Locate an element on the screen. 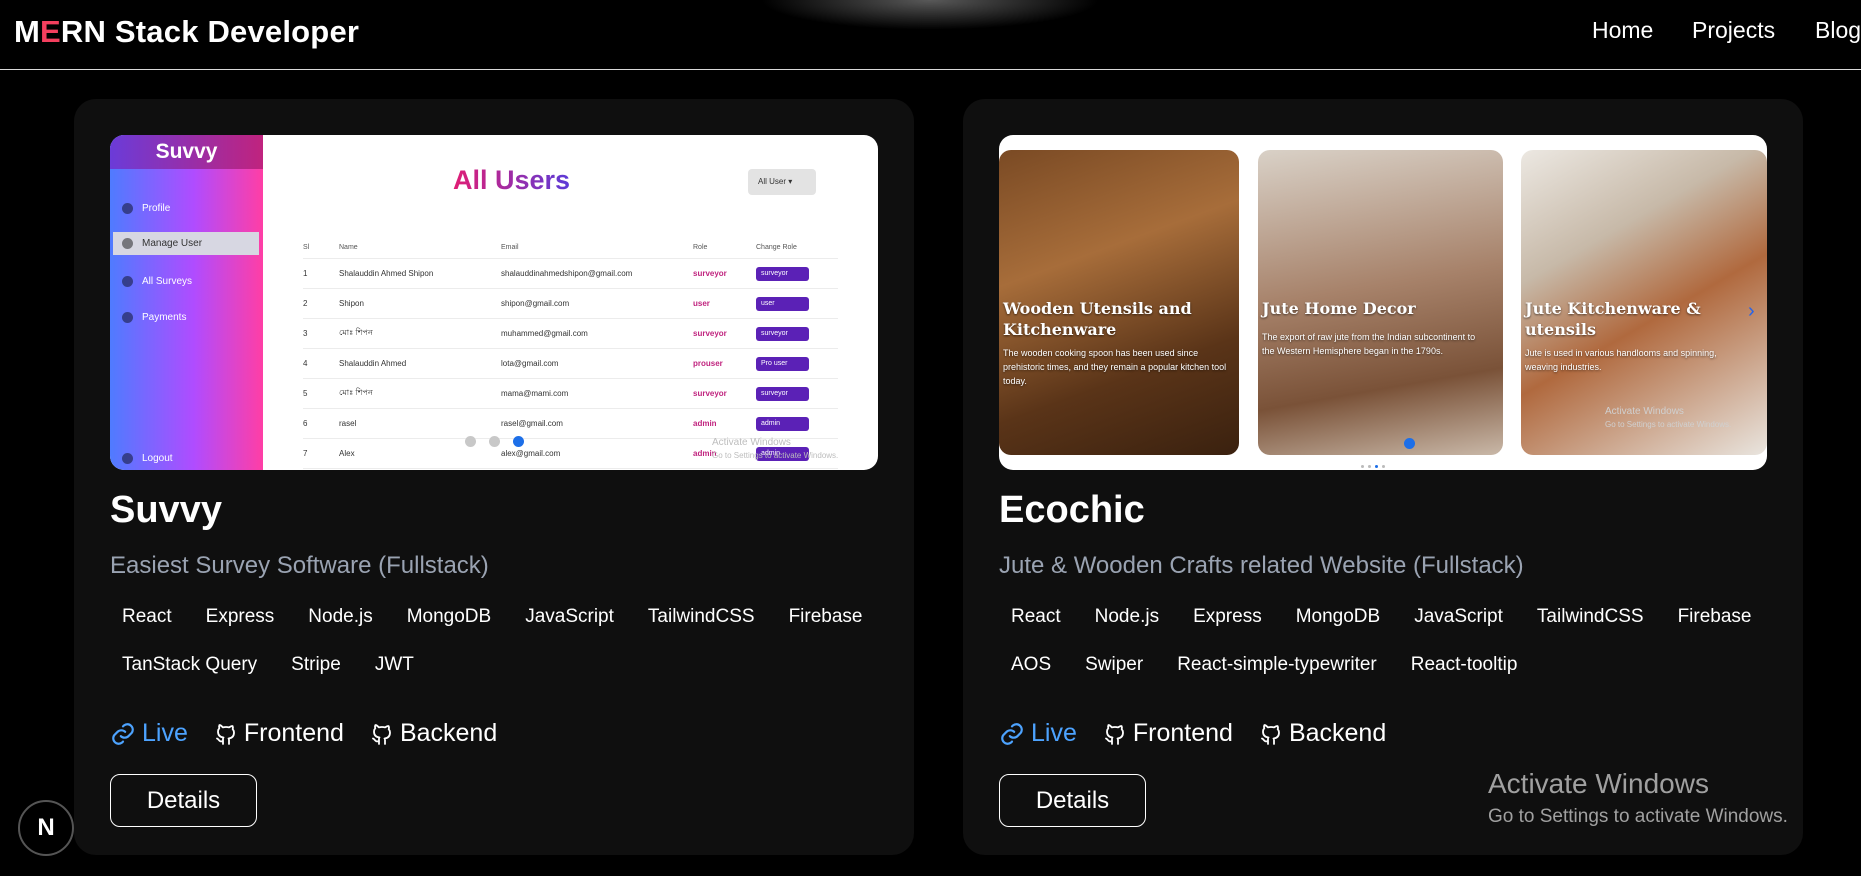 The width and height of the screenshot is (1861, 876). list-icon is located at coordinates (127, 281).